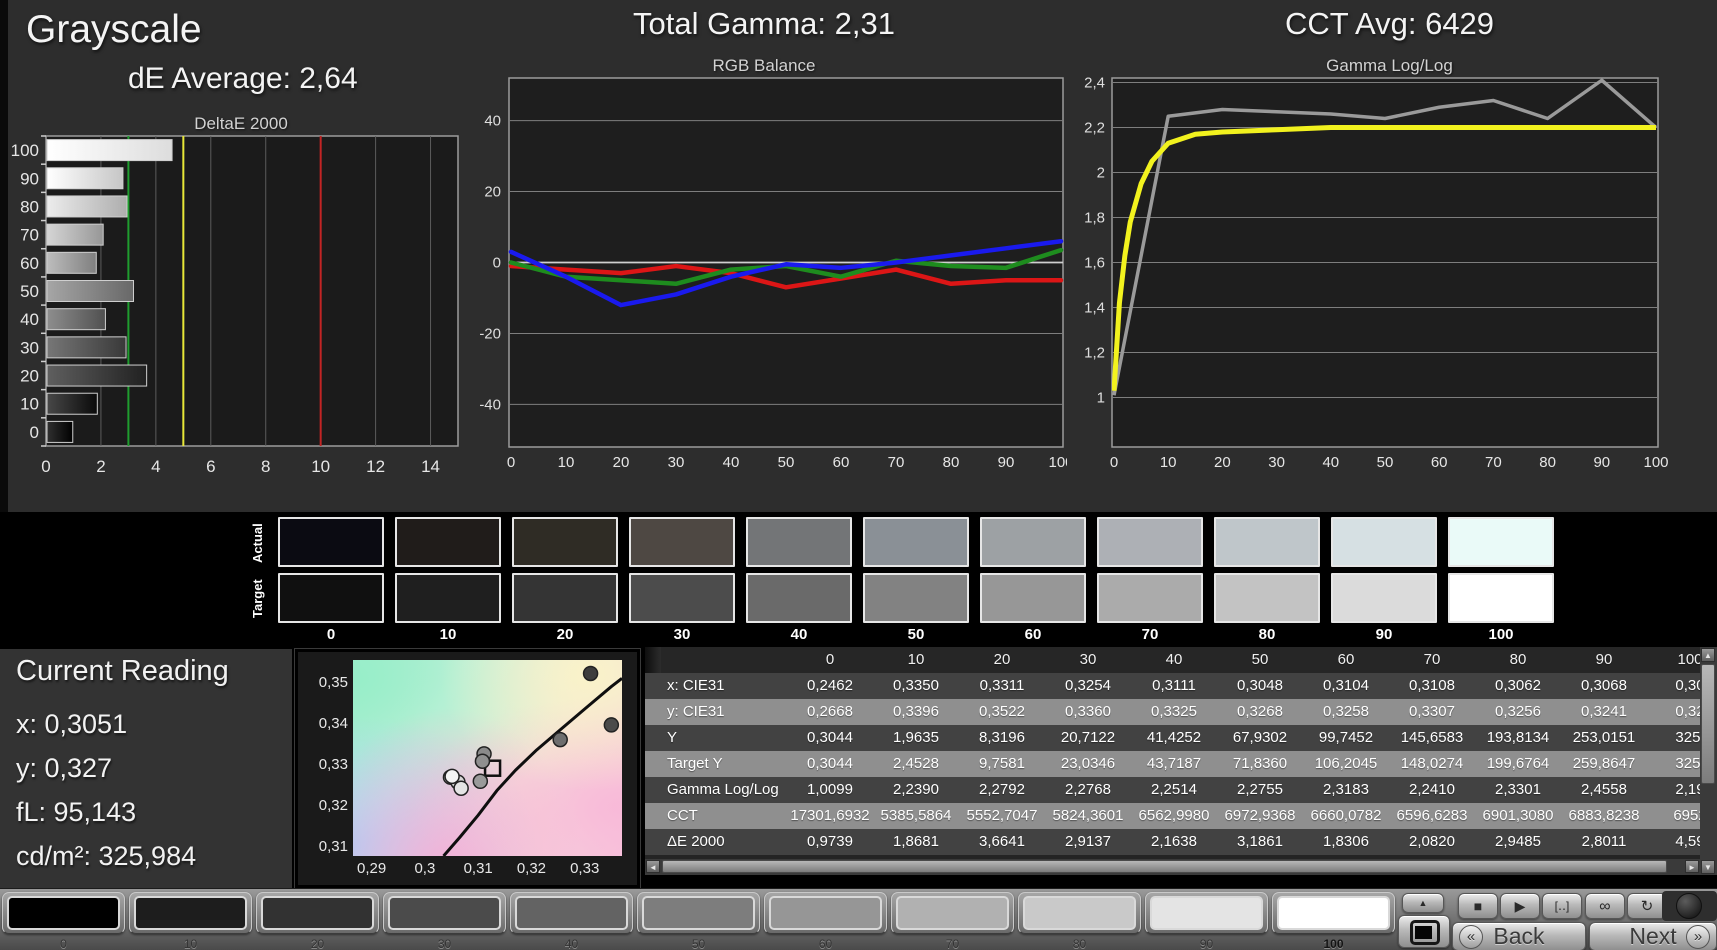  I want to click on swatch-level-label-80: 80, so click(1267, 634).